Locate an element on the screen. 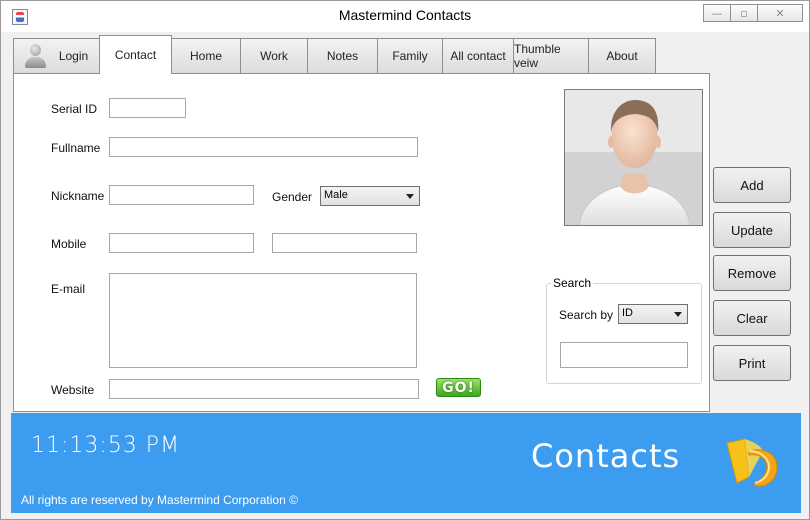 The width and height of the screenshot is (810, 520). add-button: Add is located at coordinates (752, 185).